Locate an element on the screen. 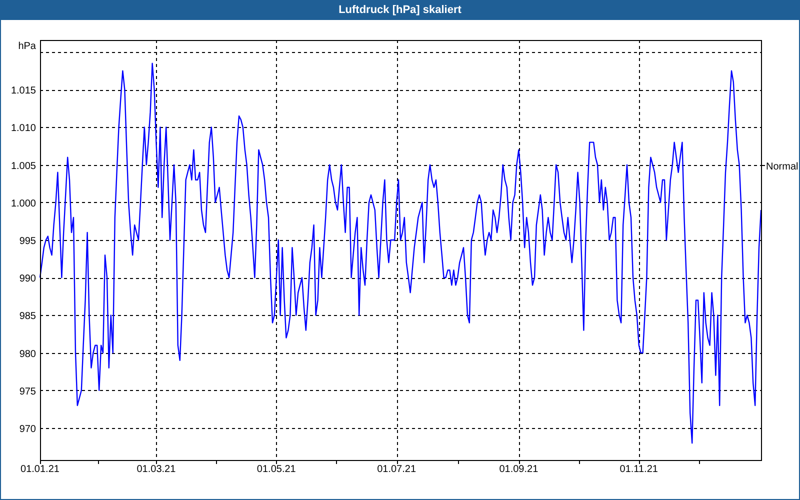 This screenshot has width=800, height=500. x-tick-label: 01.11.21 is located at coordinates (639, 469).